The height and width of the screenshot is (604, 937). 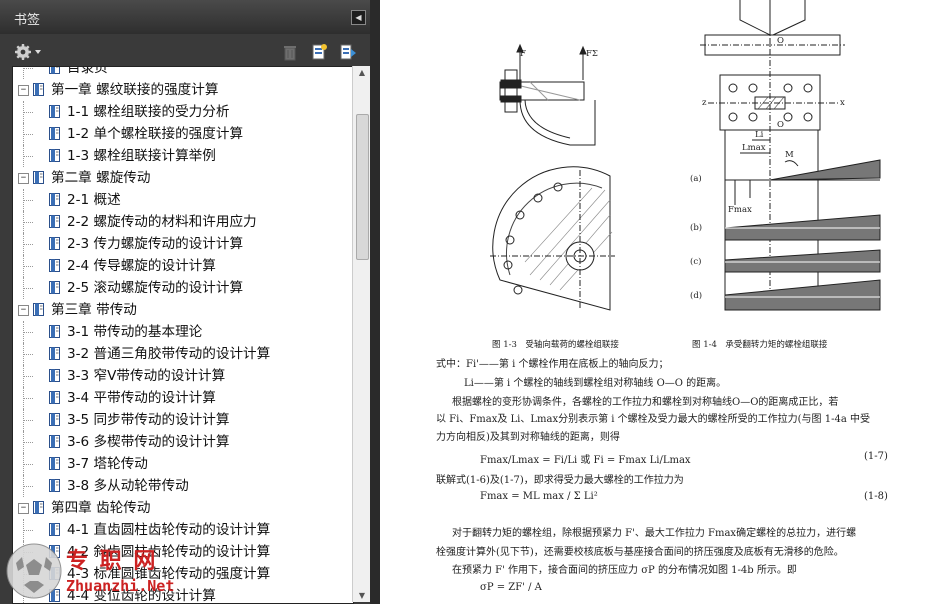 What do you see at coordinates (141, 266) in the screenshot?
I see `bookmark-label: 2-4 传导螺旋的设计计算` at bounding box center [141, 266].